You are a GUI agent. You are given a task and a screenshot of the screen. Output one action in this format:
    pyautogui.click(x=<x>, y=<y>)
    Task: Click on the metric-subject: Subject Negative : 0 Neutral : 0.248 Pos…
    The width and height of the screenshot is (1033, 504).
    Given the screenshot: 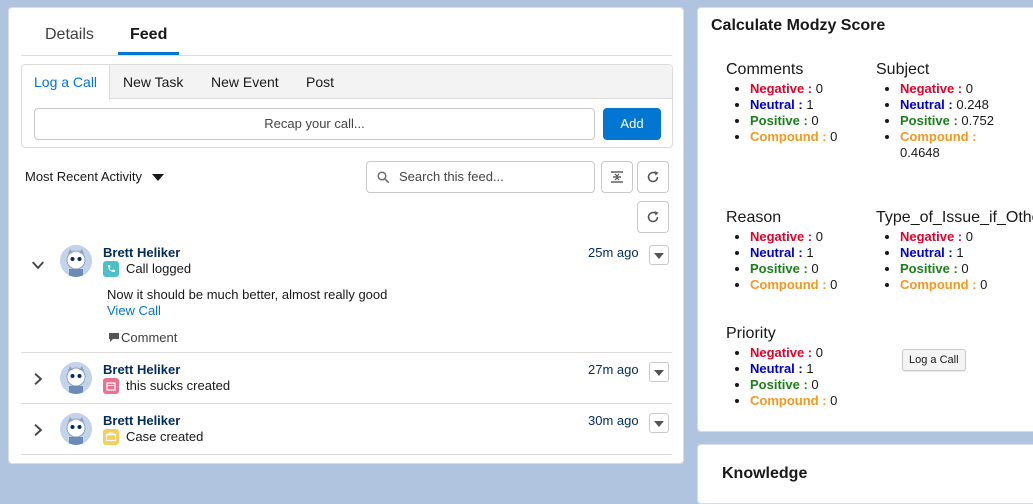 What is the action you would take?
    pyautogui.click(x=939, y=111)
    